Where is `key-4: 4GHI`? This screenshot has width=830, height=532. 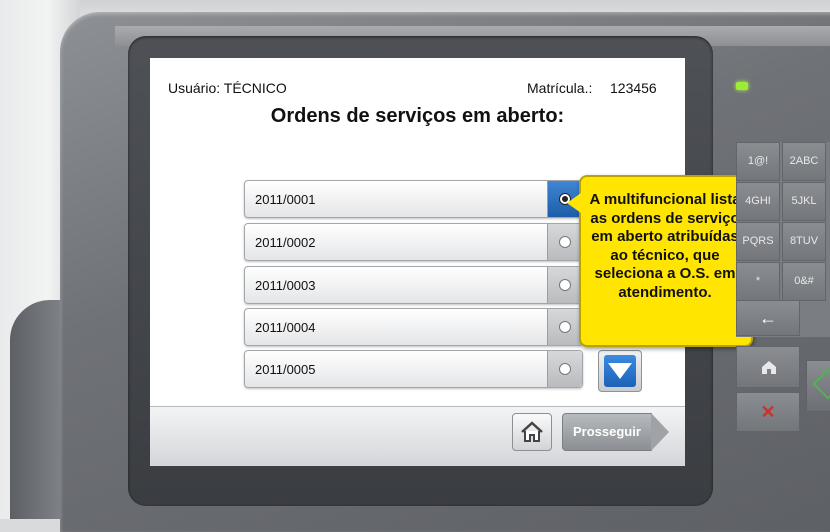 key-4: 4GHI is located at coordinates (758, 201).